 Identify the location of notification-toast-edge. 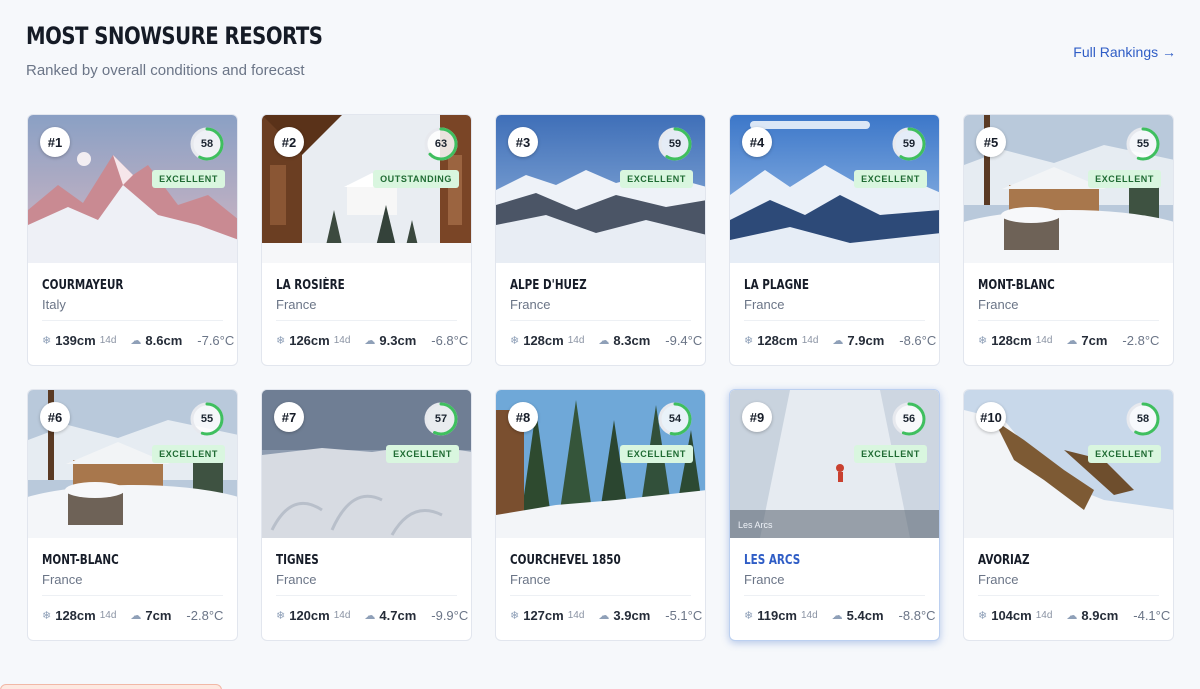
(111, 686).